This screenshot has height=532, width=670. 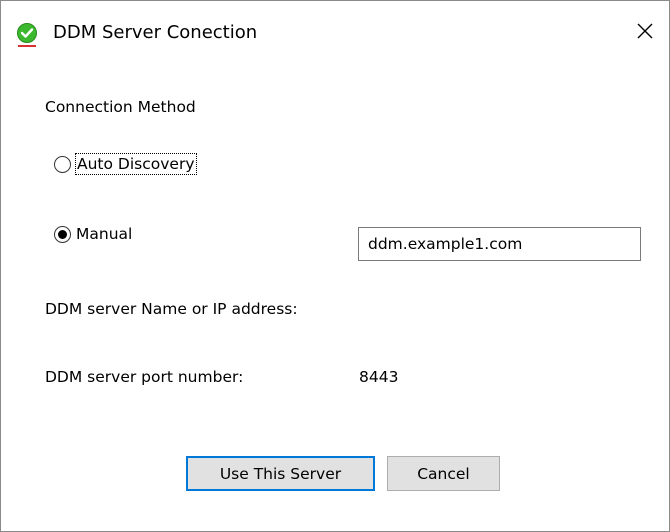 What do you see at coordinates (136, 164) in the screenshot?
I see `radio-auto-discovery-label: Auto Discovery` at bounding box center [136, 164].